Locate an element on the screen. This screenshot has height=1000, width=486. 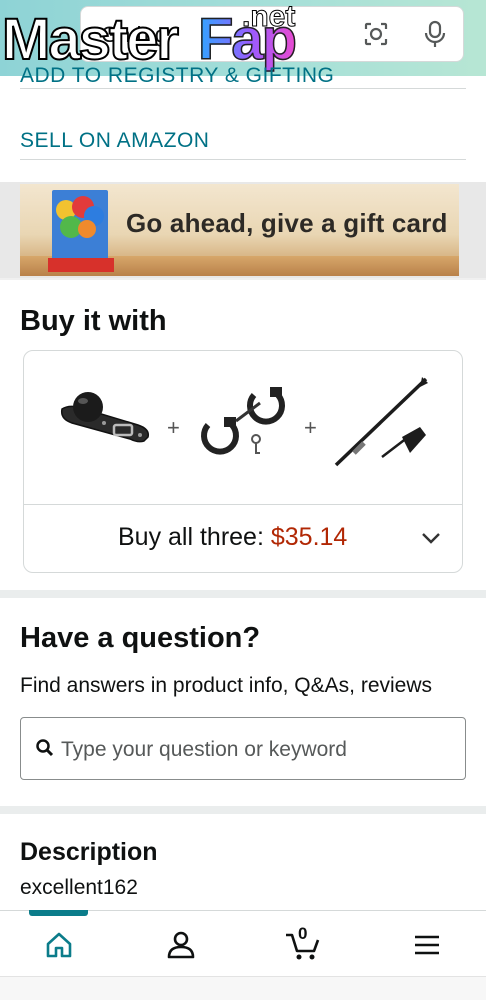
question-search-field: Type your question or keyword is located at coordinates (243, 748).